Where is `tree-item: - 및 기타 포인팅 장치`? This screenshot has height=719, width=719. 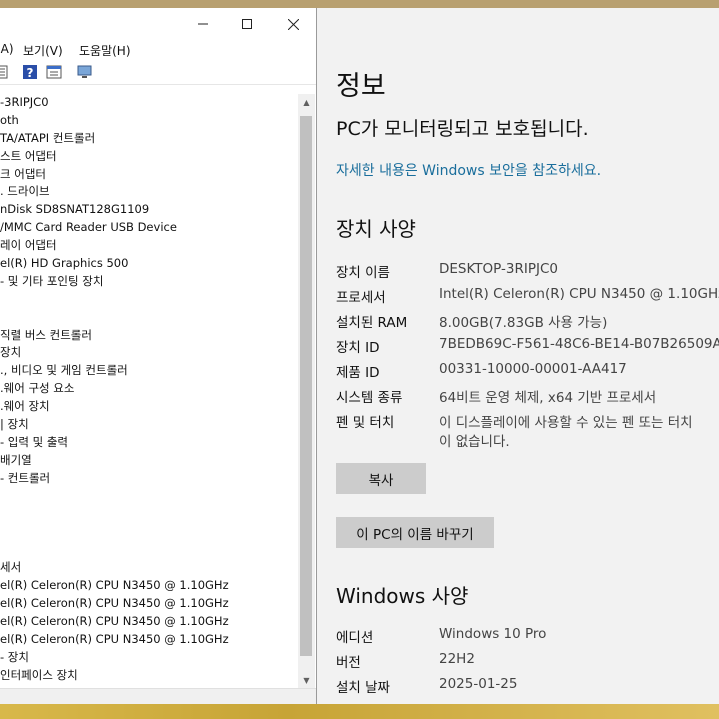 tree-item: - 및 기타 포인팅 장치 is located at coordinates (149, 282).